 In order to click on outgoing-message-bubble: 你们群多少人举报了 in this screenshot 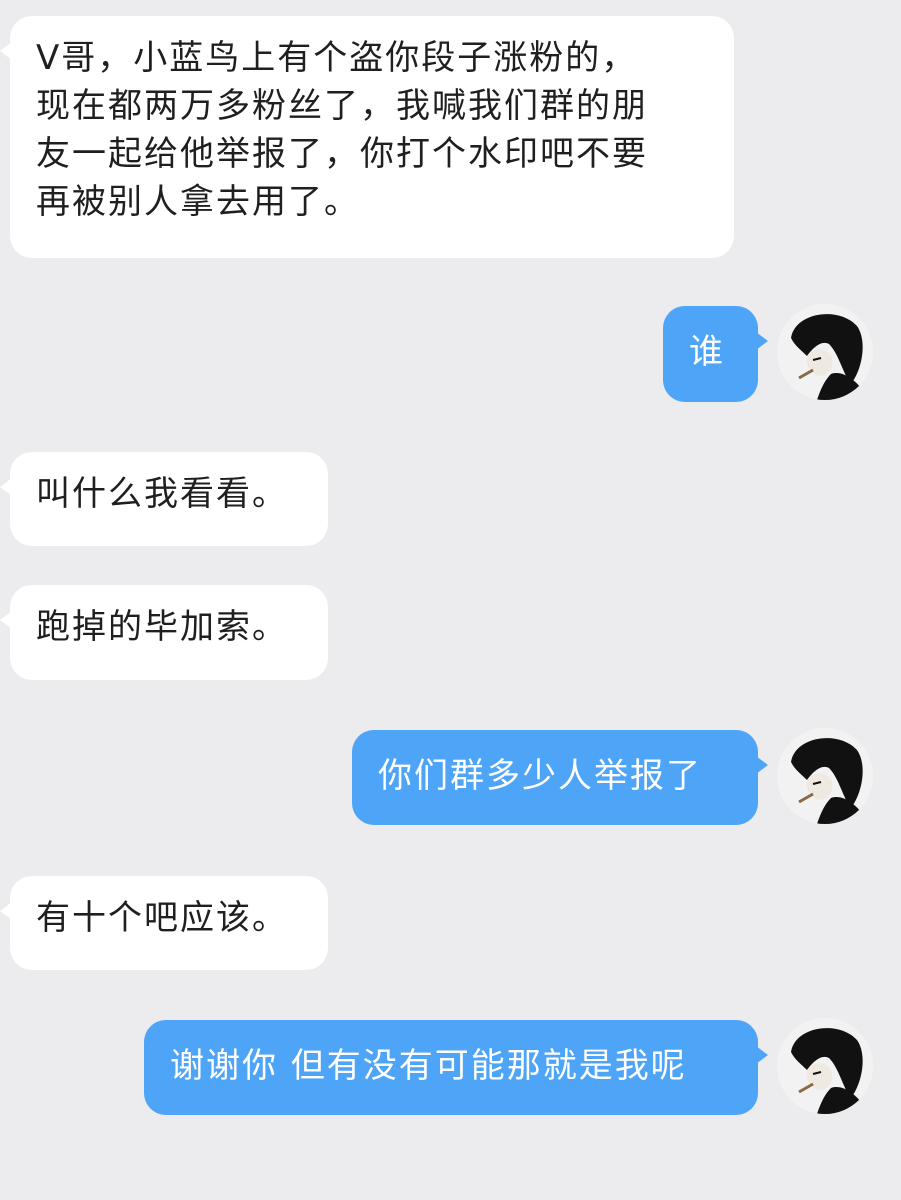, I will do `click(560, 777)`.